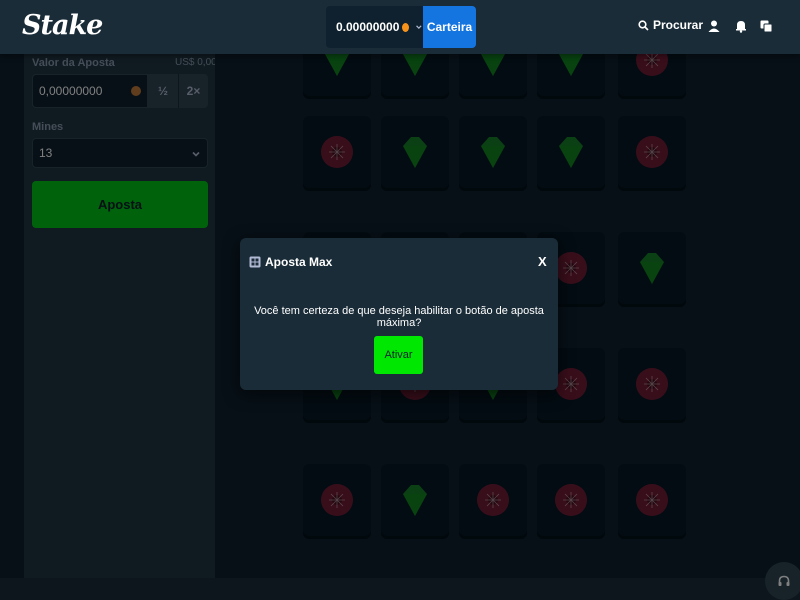 This screenshot has width=800, height=600. What do you see at coordinates (643, 25) in the screenshot?
I see `search-icon` at bounding box center [643, 25].